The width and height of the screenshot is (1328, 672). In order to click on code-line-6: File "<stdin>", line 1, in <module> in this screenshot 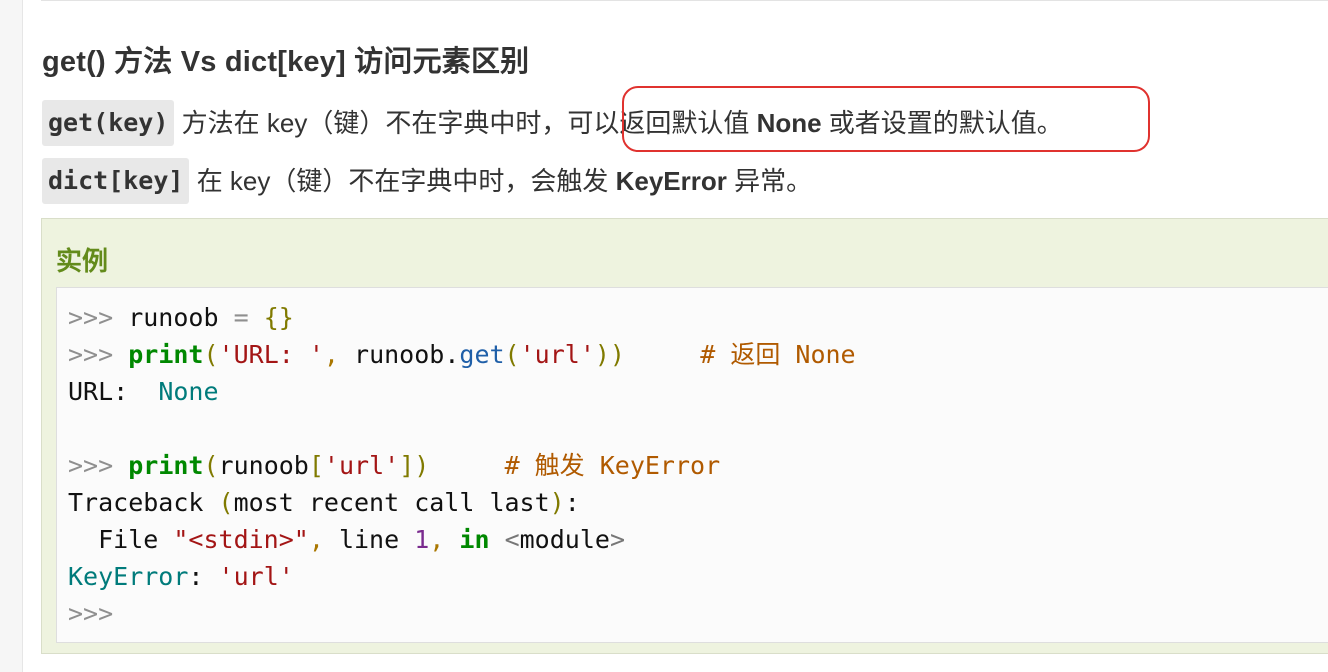, I will do `click(346, 539)`.